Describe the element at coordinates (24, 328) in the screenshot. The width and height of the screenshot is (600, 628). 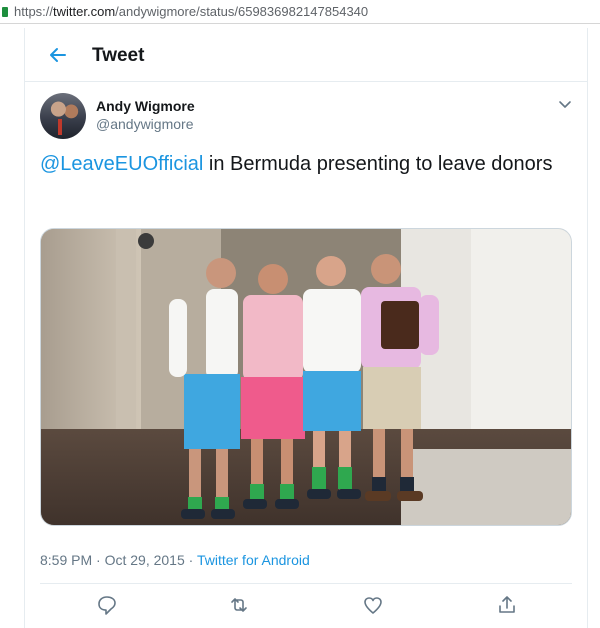
I see `column-border-left` at that location.